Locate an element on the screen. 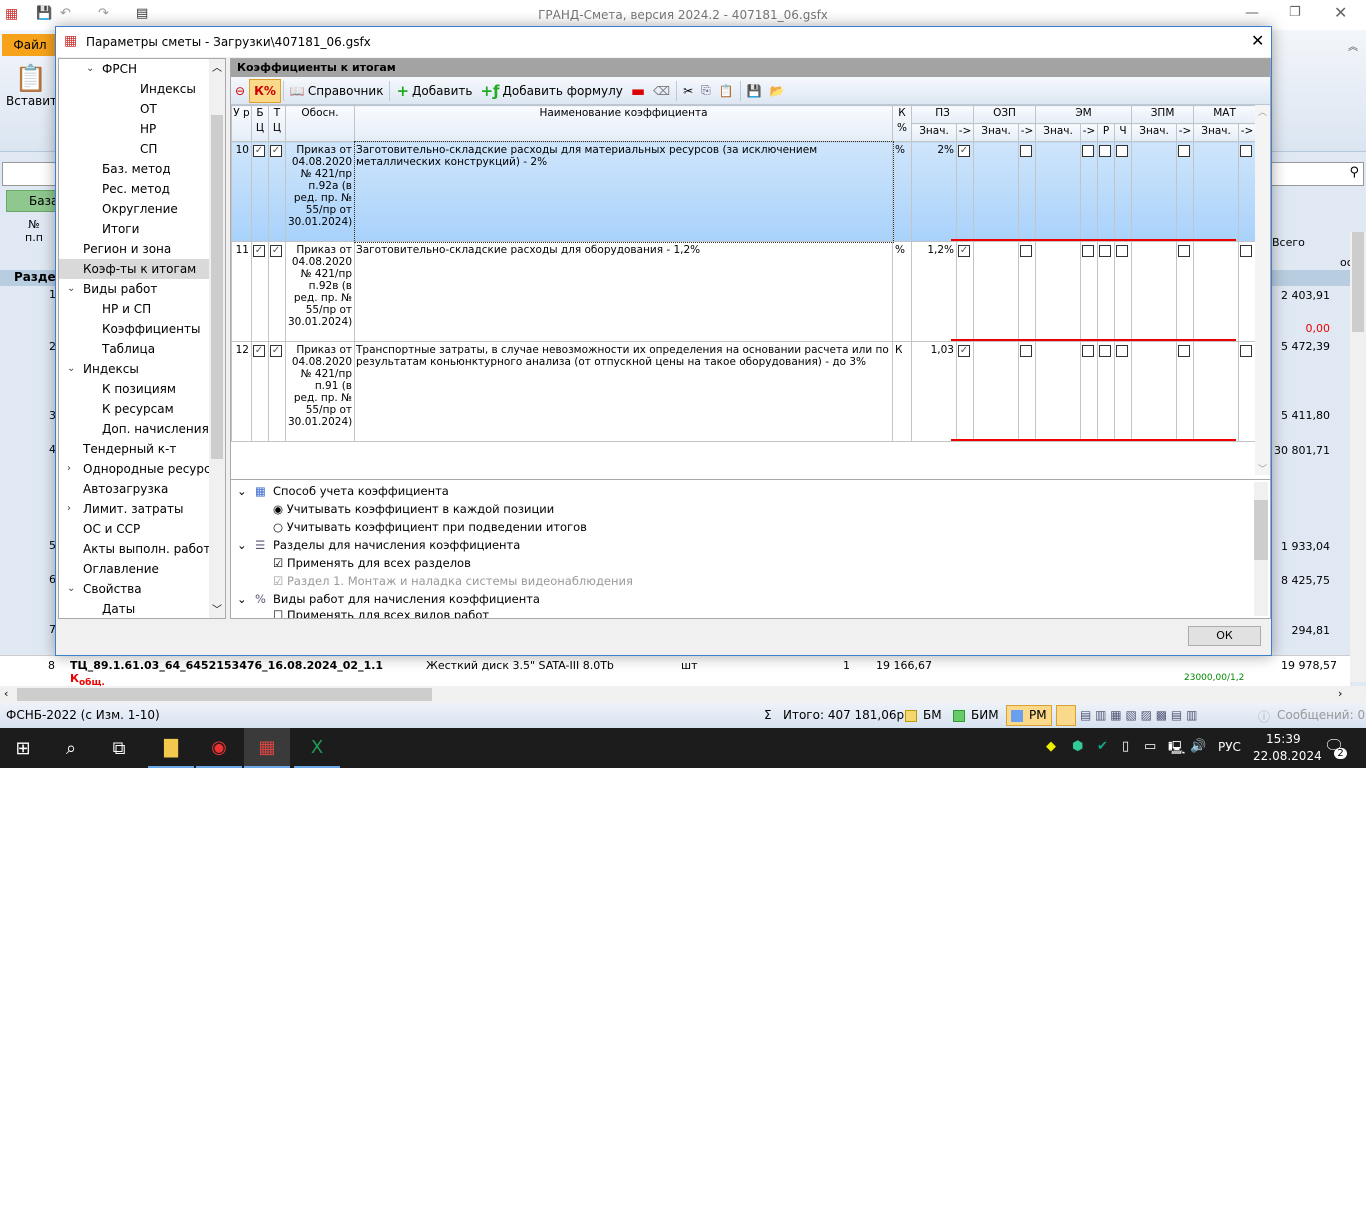 This screenshot has height=1212, width=1366. radio-each-position: ◉ Учитывать коэффициент в каждой позиции is located at coordinates (413, 509).